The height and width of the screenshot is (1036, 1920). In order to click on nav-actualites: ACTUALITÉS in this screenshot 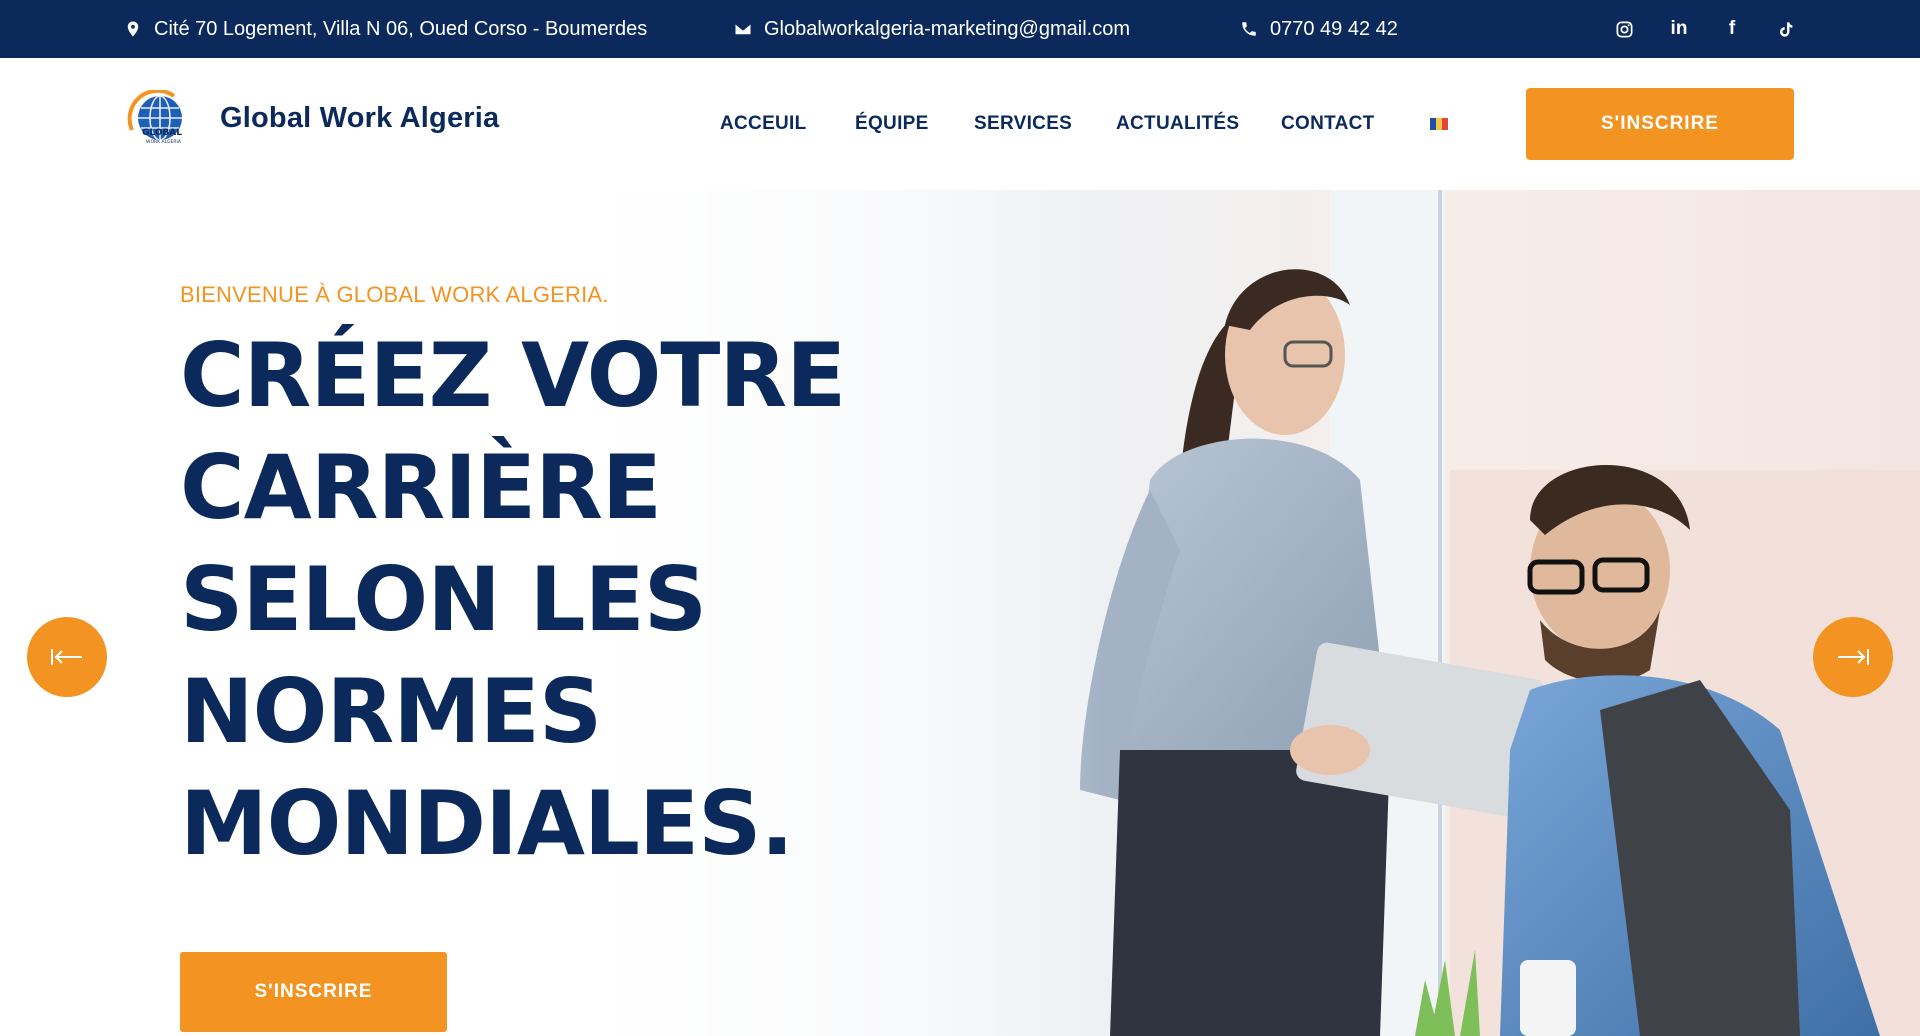, I will do `click(1177, 124)`.